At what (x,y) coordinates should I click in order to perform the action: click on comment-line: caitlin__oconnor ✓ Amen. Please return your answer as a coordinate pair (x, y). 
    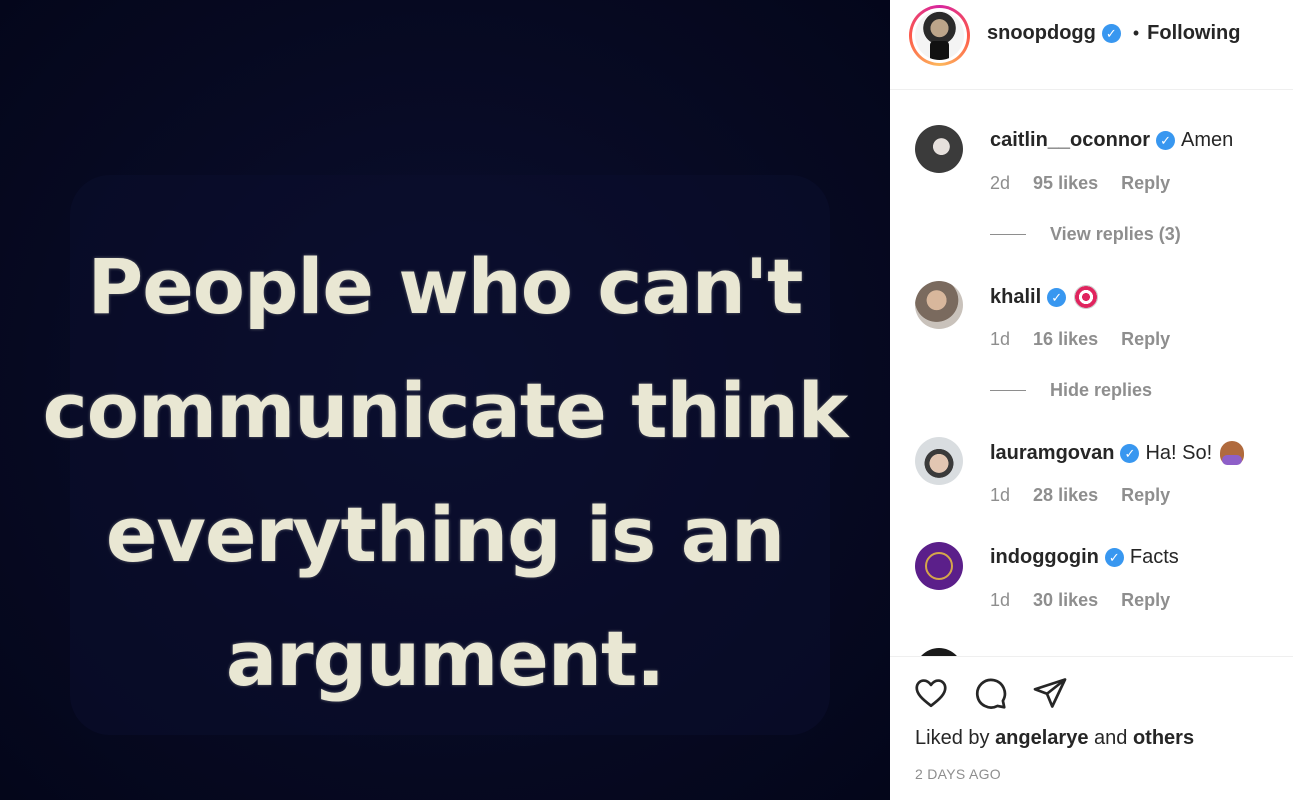
    Looking at the image, I should click on (1111, 140).